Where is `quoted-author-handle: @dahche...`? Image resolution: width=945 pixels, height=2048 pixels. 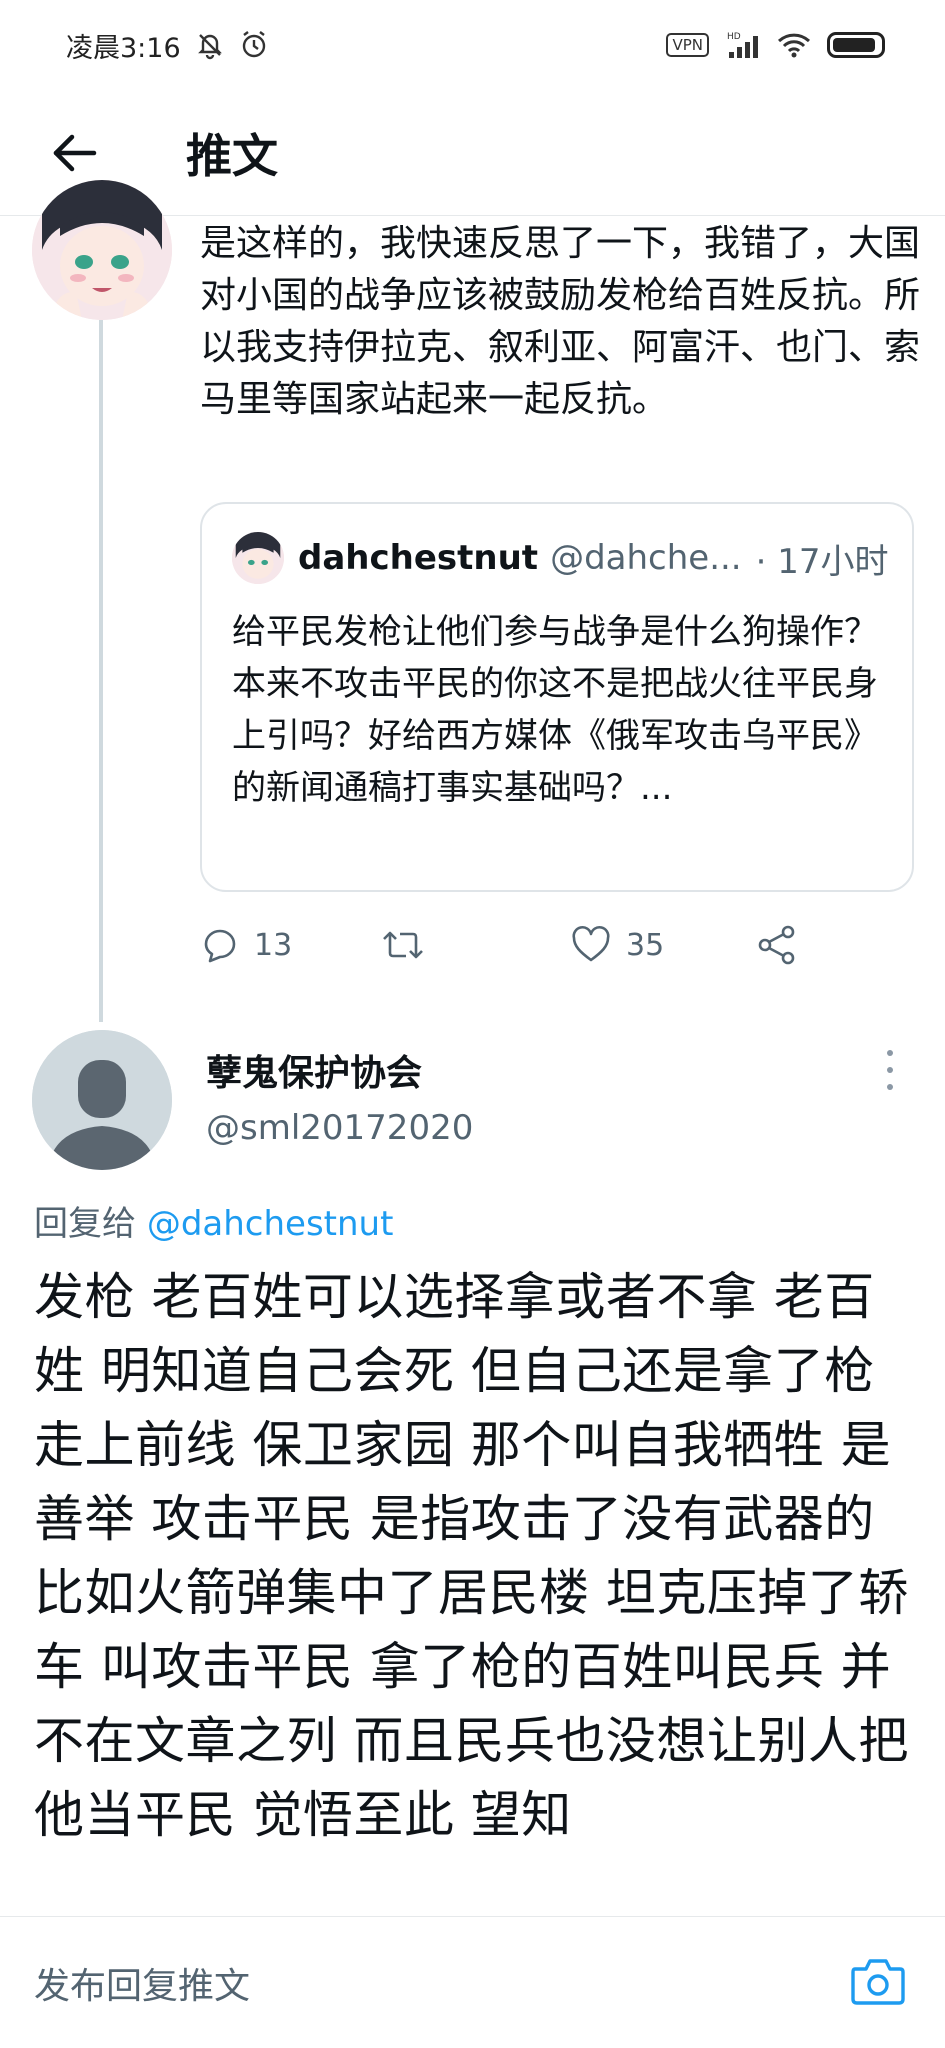
quoted-author-handle: @dahche... is located at coordinates (646, 558).